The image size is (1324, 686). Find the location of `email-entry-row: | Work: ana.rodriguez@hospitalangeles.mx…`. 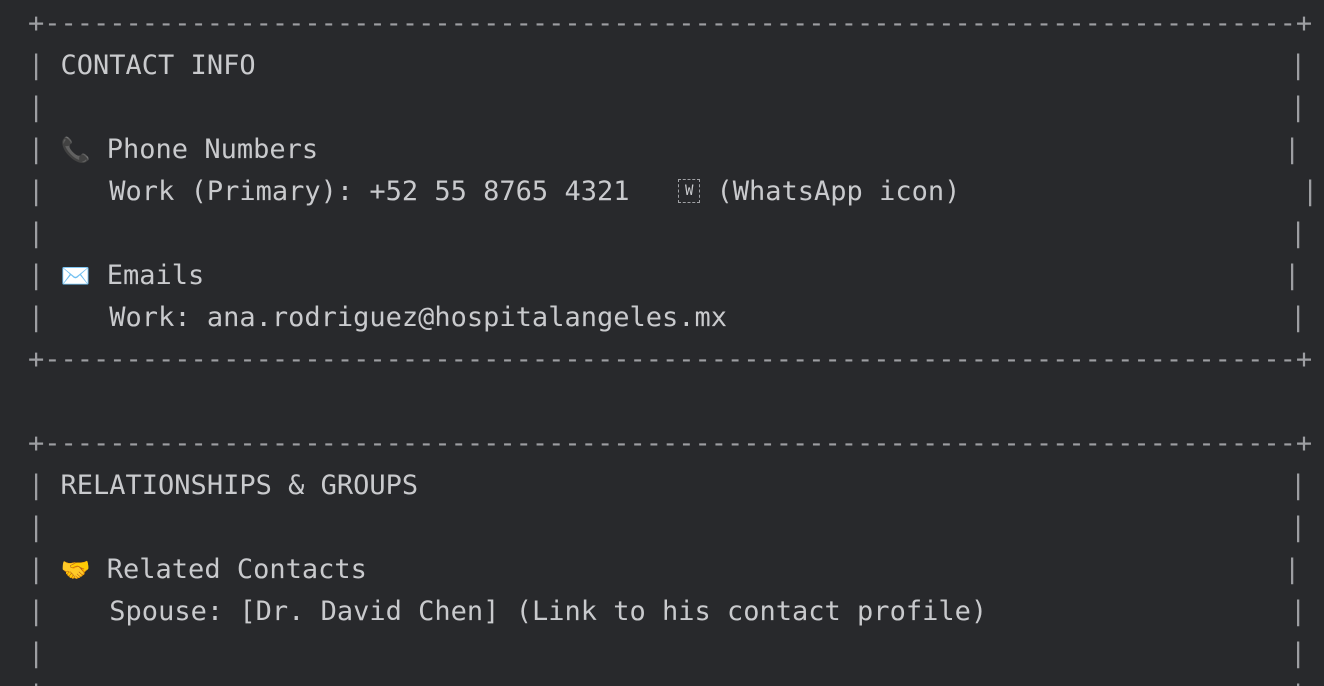

email-entry-row: | Work: ana.rodriguez@hospitalangeles.mx… is located at coordinates (667, 317).